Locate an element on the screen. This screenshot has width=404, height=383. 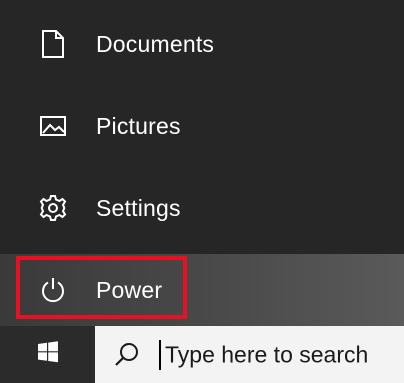
search-box: Type here to search is located at coordinates (249, 354).